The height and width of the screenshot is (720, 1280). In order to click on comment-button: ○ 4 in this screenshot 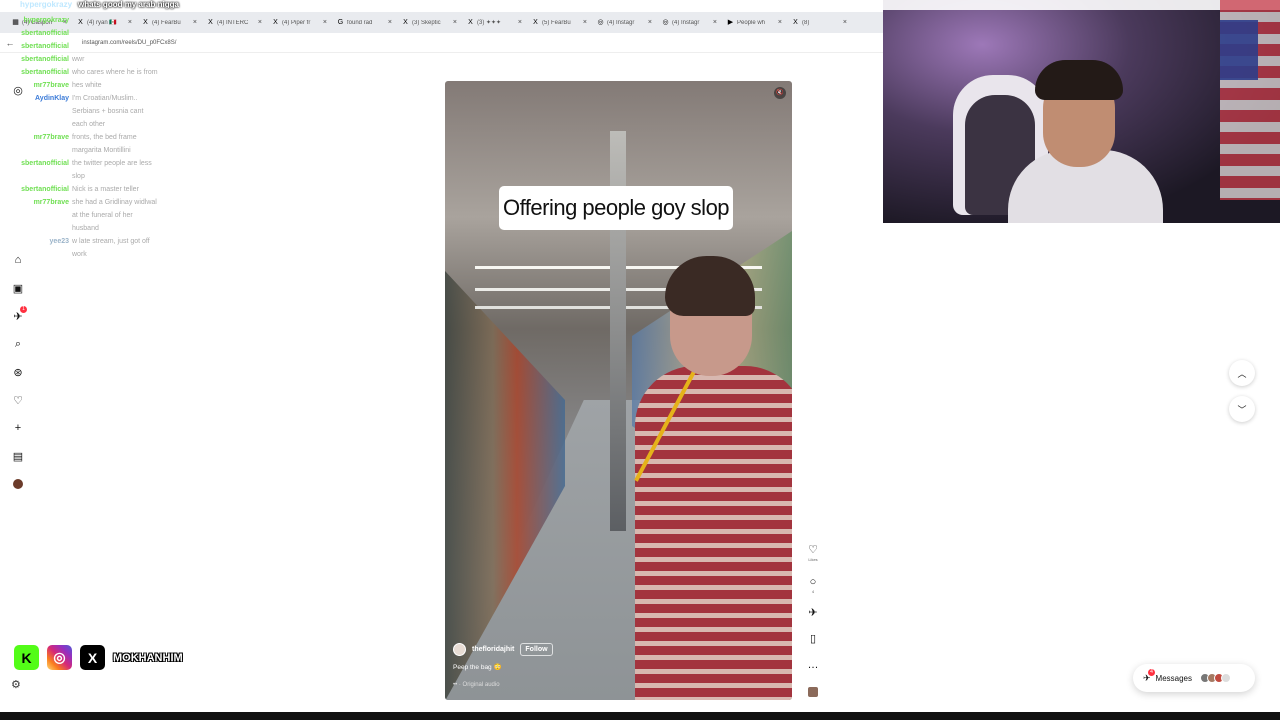, I will do `click(813, 584)`.